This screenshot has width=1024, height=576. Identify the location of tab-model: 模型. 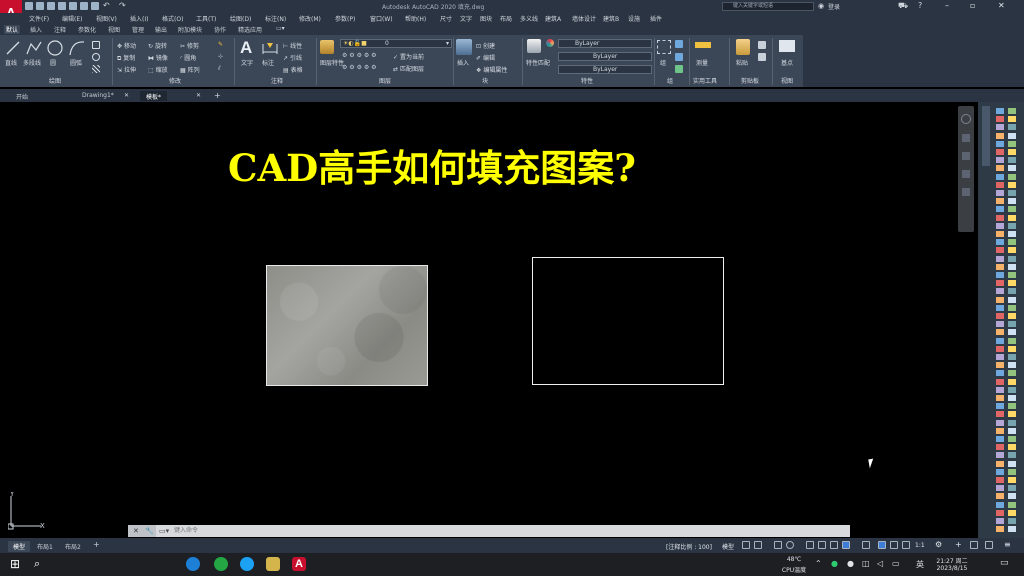
(19, 546).